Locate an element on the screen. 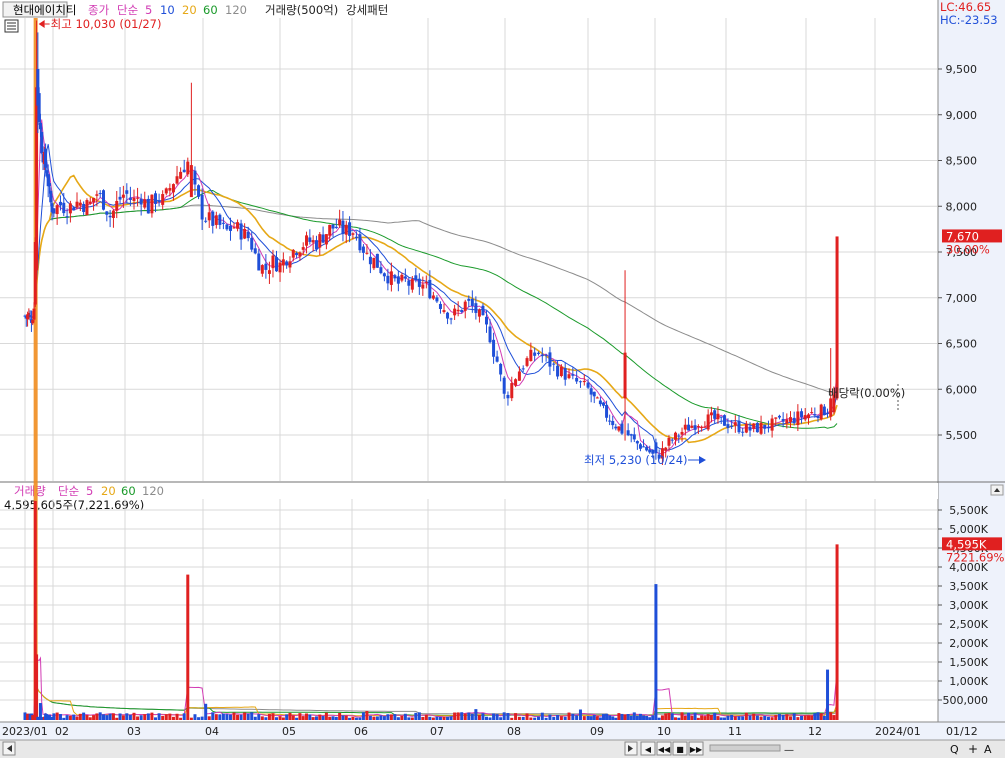 The image size is (1005, 761). vma60-line is located at coordinates (431, 700).